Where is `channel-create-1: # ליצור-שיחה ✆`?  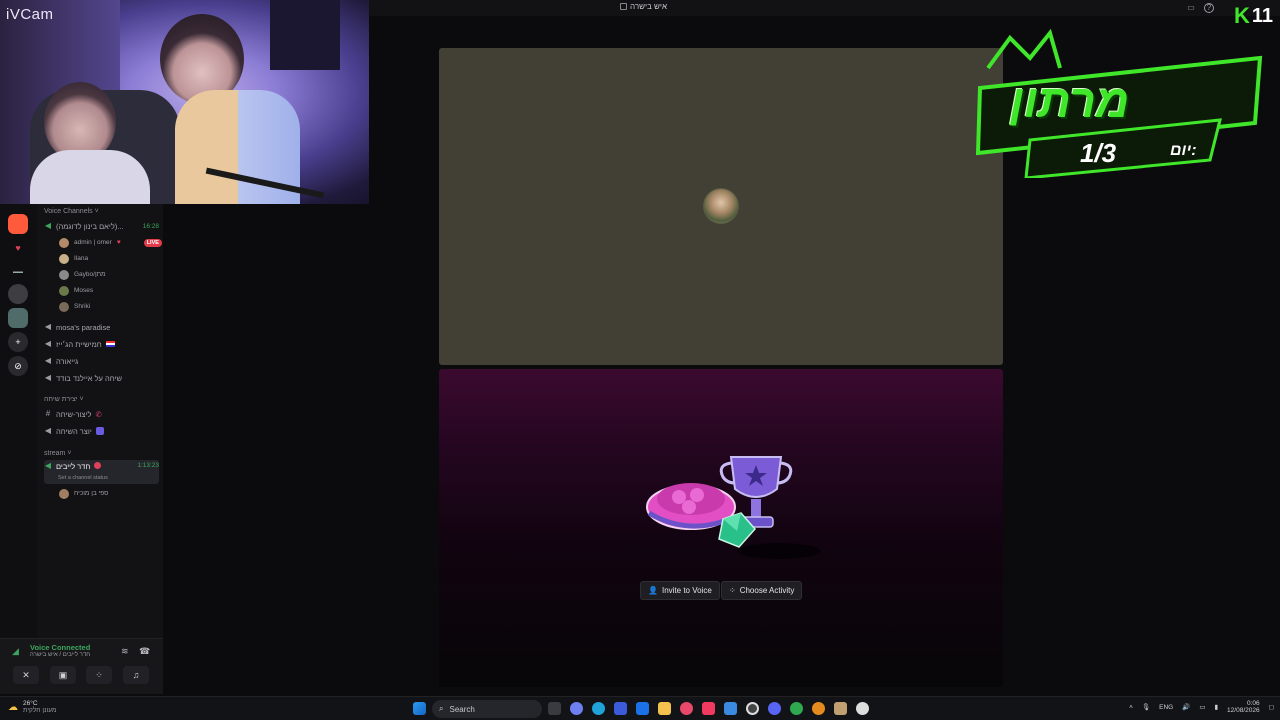
channel-create-1: # ליצור-שיחה ✆ is located at coordinates (101, 414).